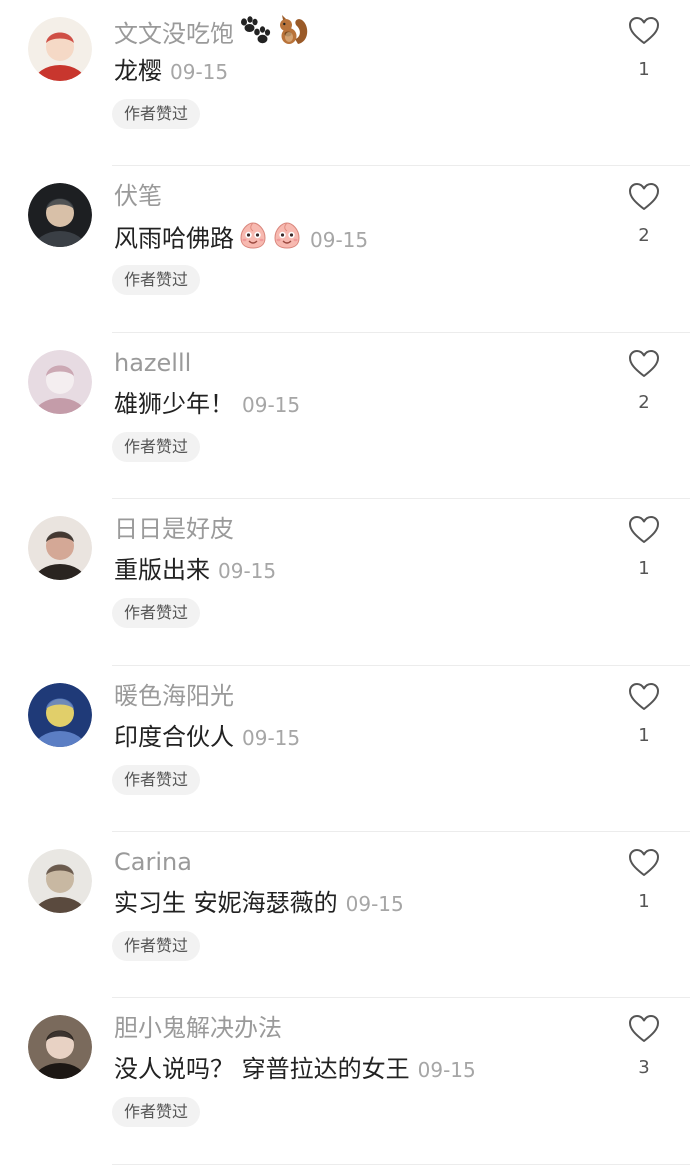 Image resolution: width=690 pixels, height=1165 pixels. What do you see at coordinates (345, 749) in the screenshot?
I see `comment-item: 暖色海阳光印度合伙人 09-15 作者赞过 1` at bounding box center [345, 749].